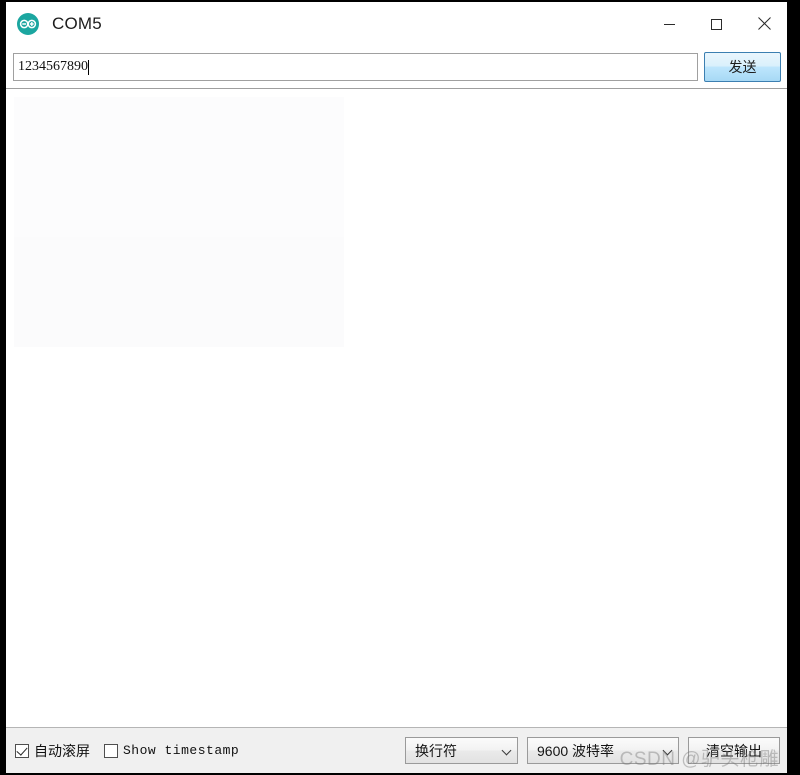 The width and height of the screenshot is (800, 775). I want to click on line-ending-value: 换行符, so click(436, 750).